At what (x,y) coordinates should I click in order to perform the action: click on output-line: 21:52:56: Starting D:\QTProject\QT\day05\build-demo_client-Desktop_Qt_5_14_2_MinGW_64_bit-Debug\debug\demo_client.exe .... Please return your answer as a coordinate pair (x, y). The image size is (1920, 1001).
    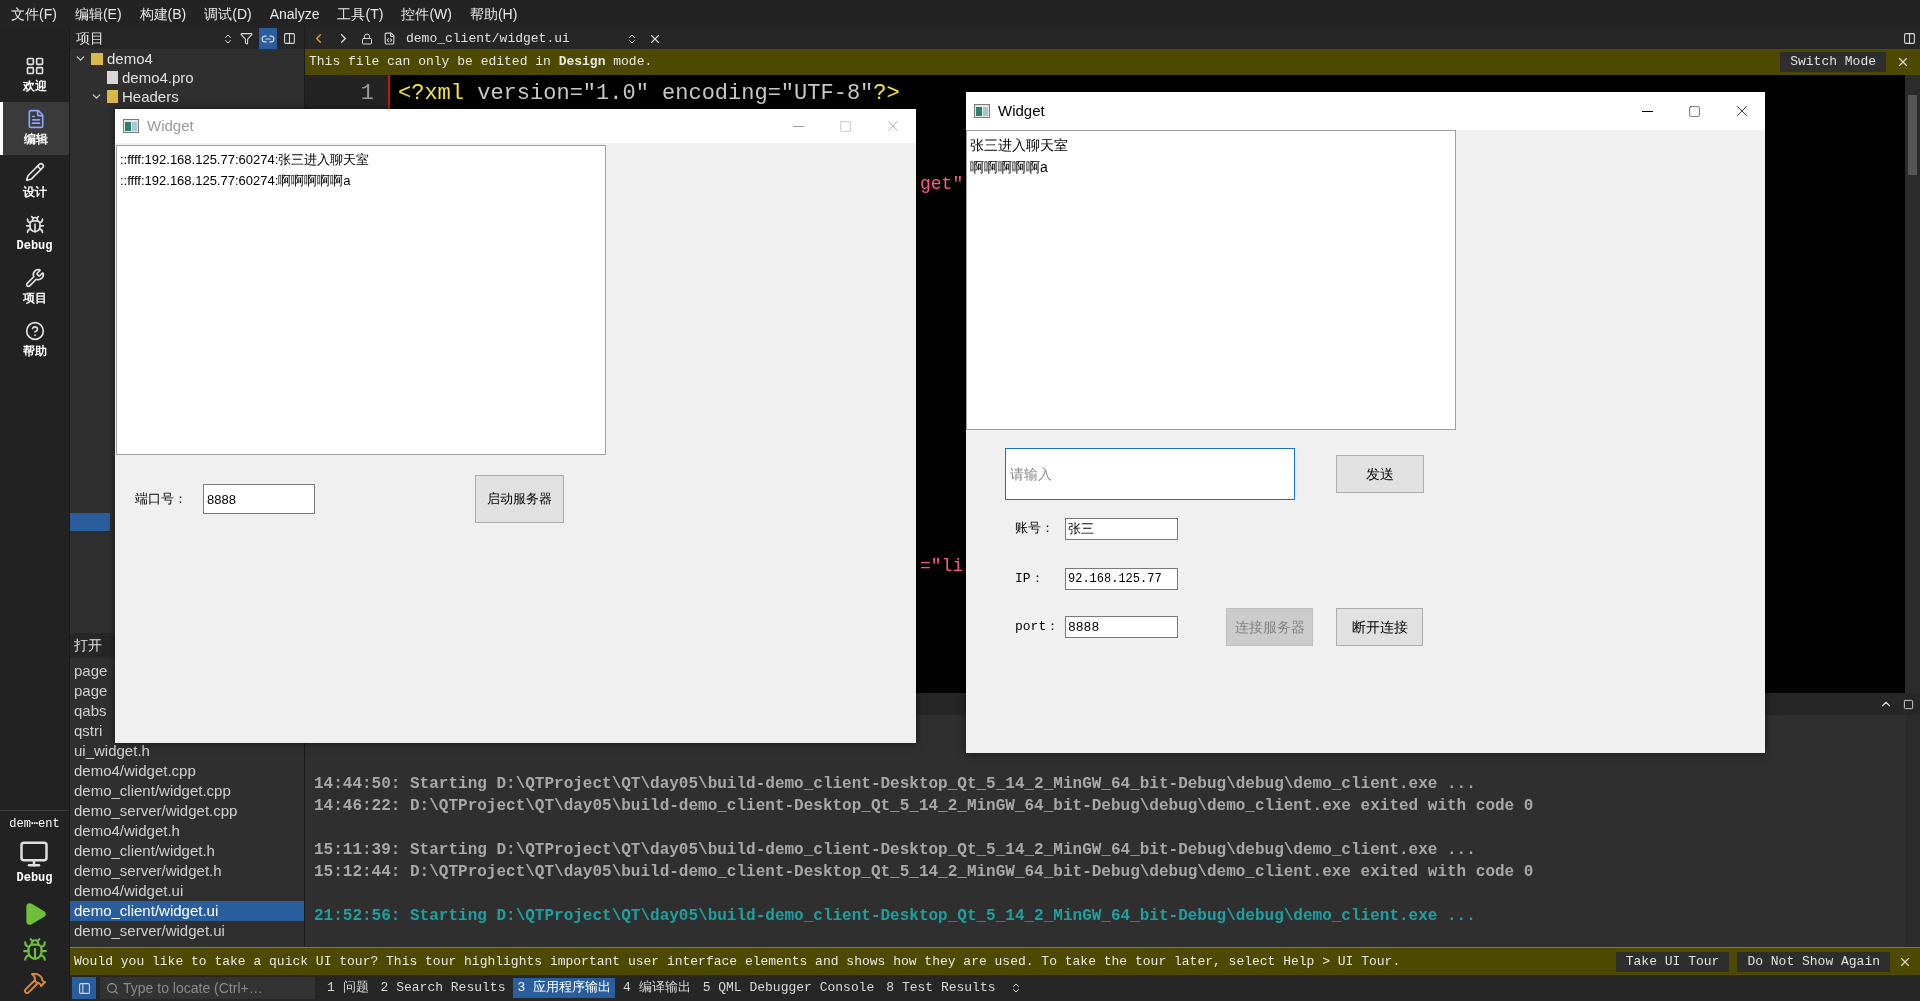
    Looking at the image, I should click on (895, 916).